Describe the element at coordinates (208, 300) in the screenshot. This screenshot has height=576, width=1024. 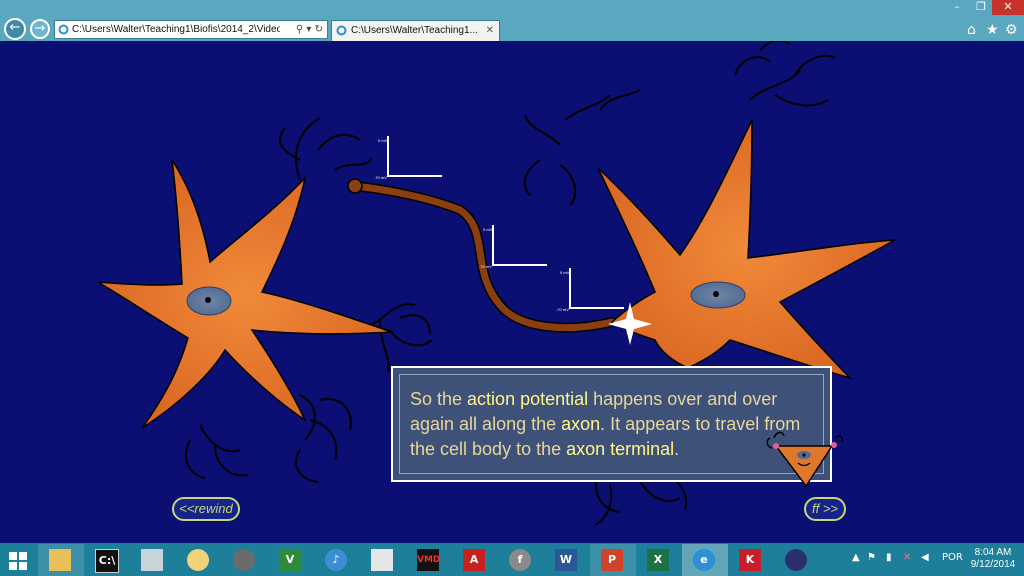
I see `left-nucleolus` at that location.